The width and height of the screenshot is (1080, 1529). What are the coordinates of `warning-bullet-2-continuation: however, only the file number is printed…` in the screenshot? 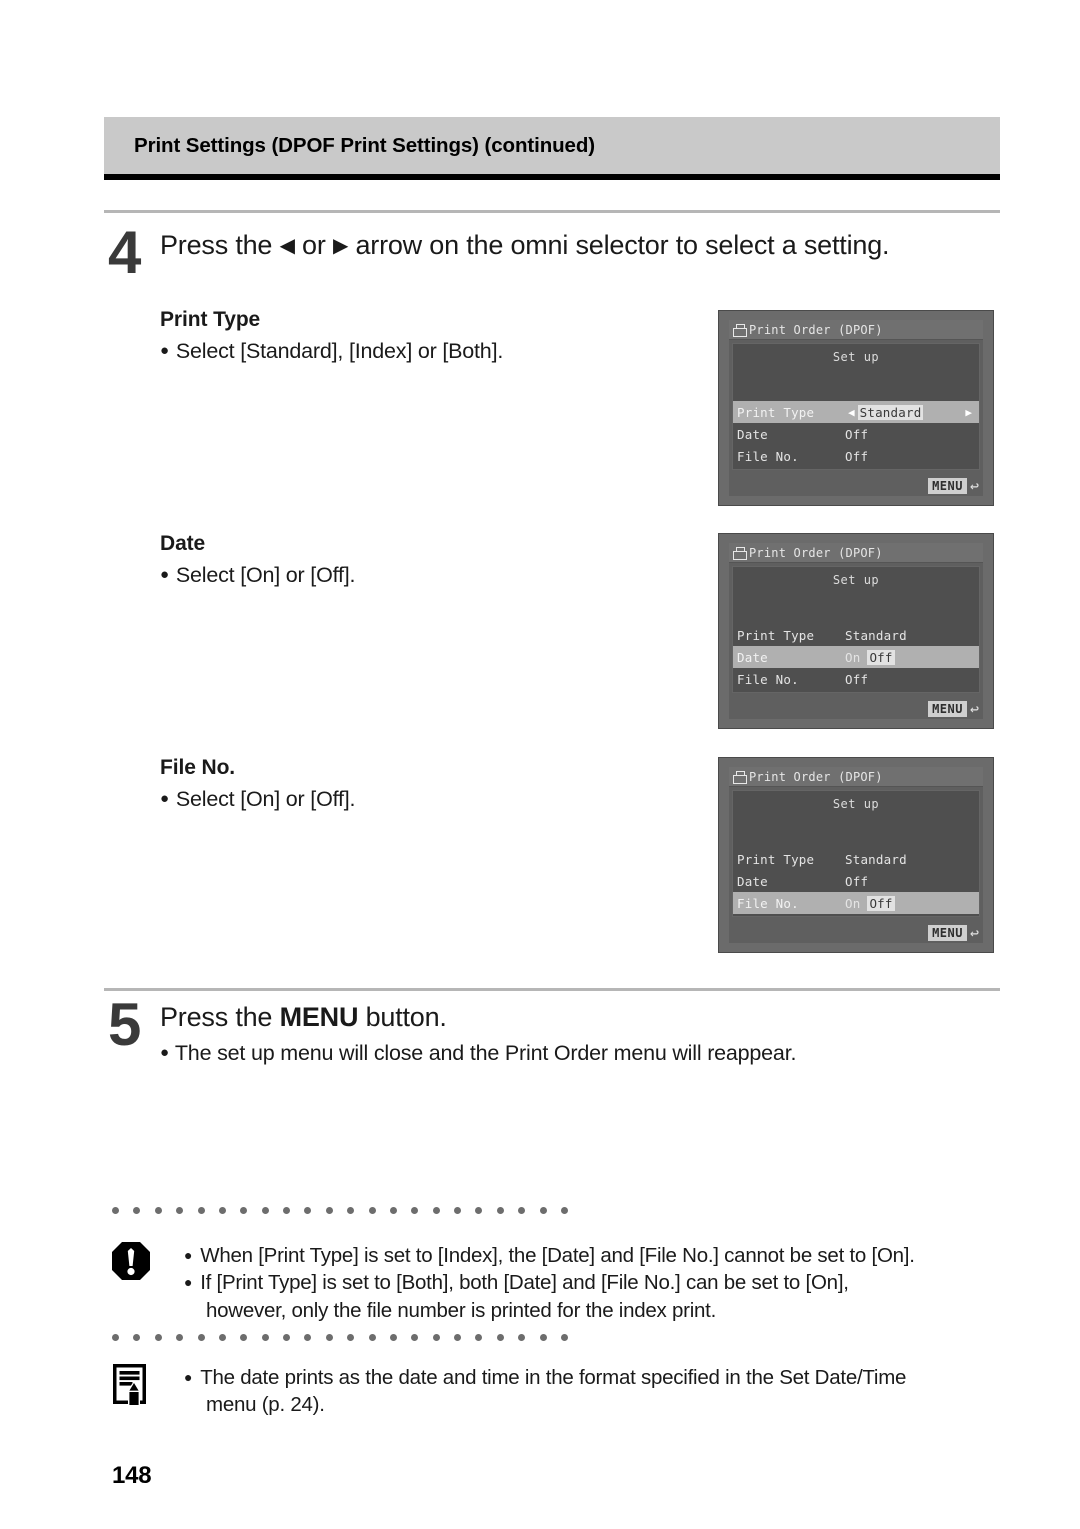 It's located at (549, 1310).